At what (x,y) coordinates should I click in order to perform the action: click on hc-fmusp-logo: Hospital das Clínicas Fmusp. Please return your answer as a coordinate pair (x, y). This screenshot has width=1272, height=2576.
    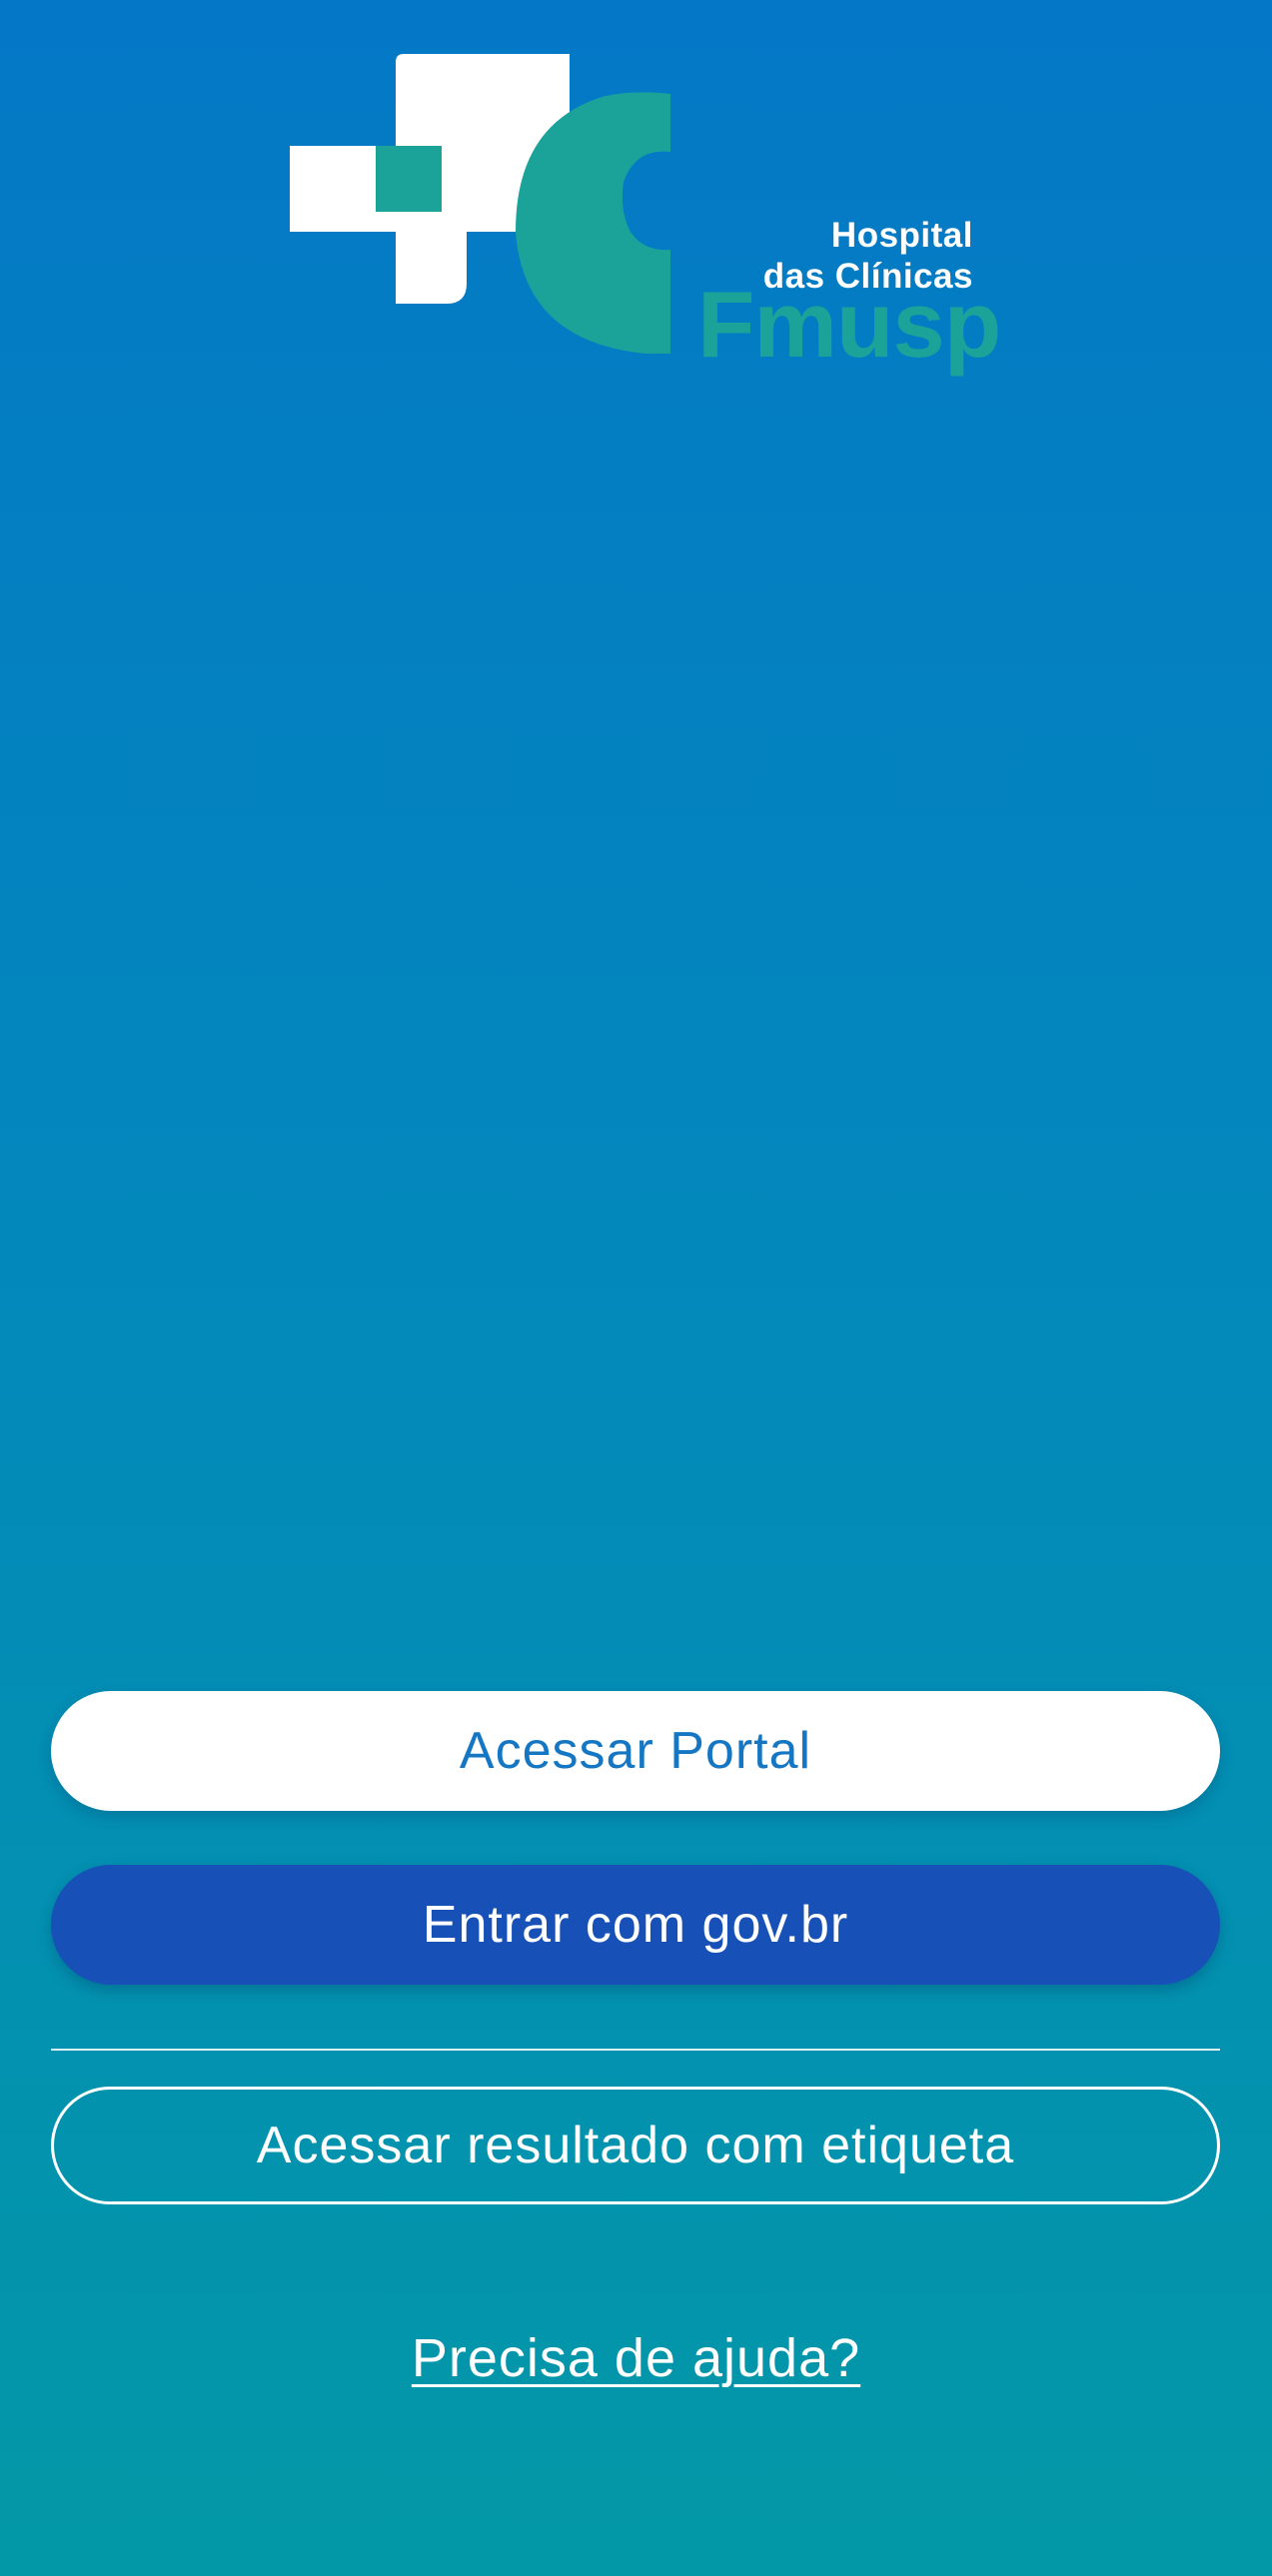
    Looking at the image, I should click on (643, 217).